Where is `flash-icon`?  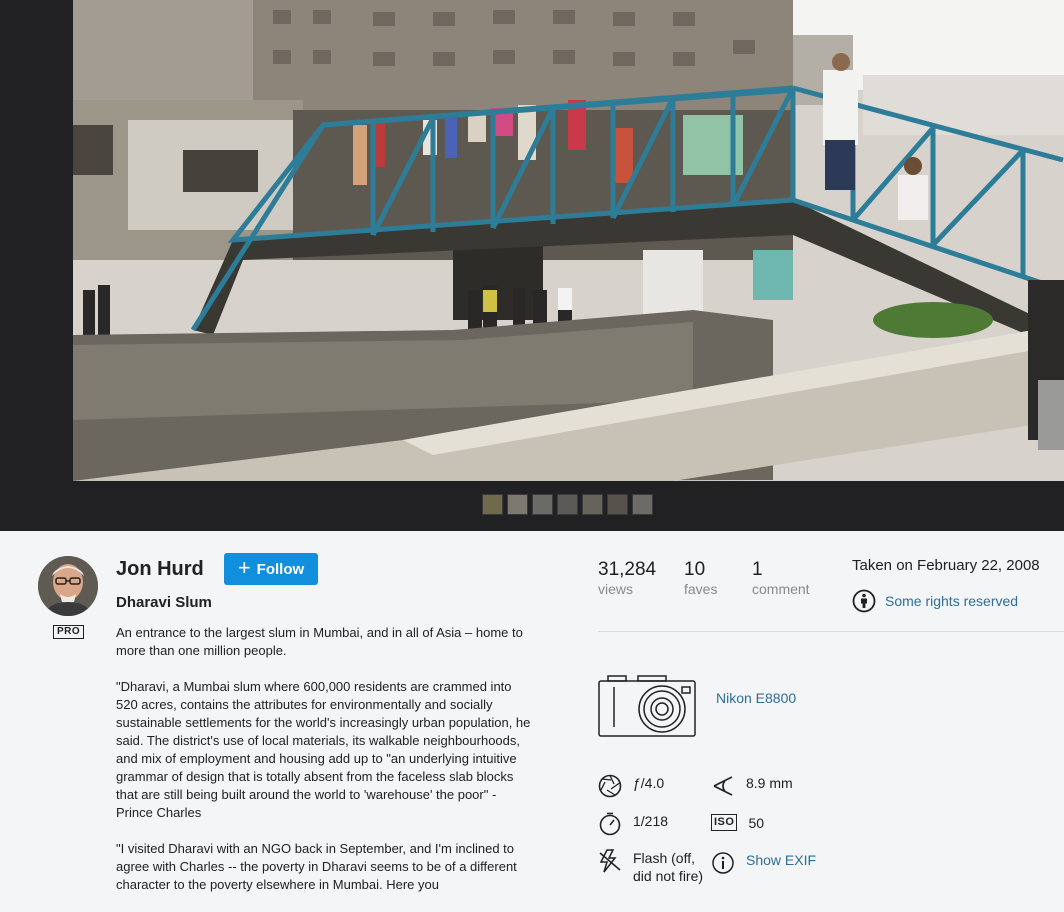 flash-icon is located at coordinates (610, 861).